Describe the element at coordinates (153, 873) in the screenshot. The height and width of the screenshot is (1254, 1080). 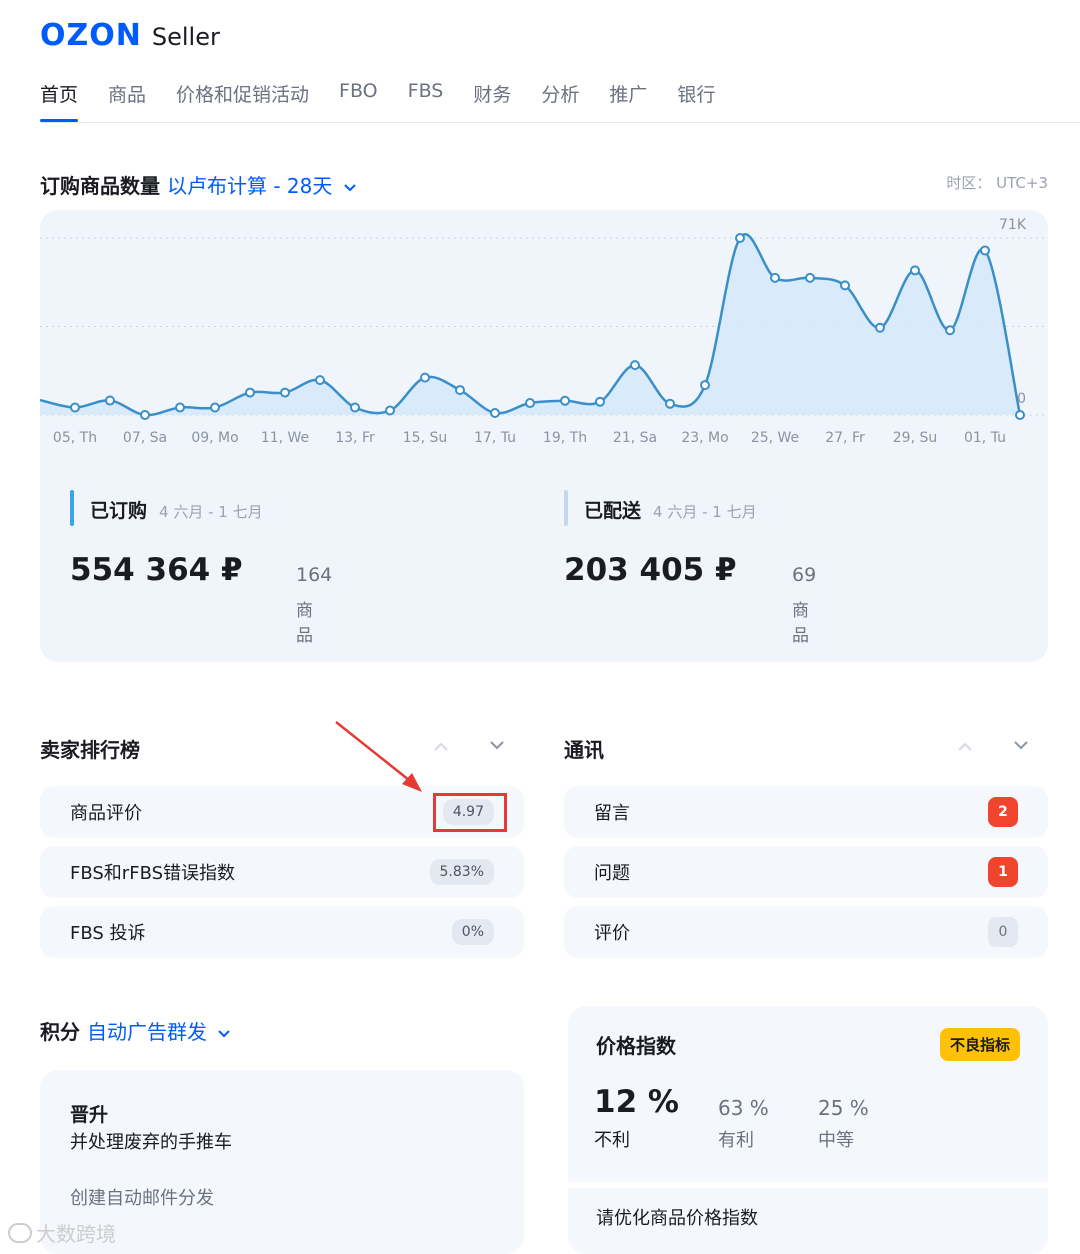
I see `ranking-row-label: FBS和rFBS错误指数` at that location.